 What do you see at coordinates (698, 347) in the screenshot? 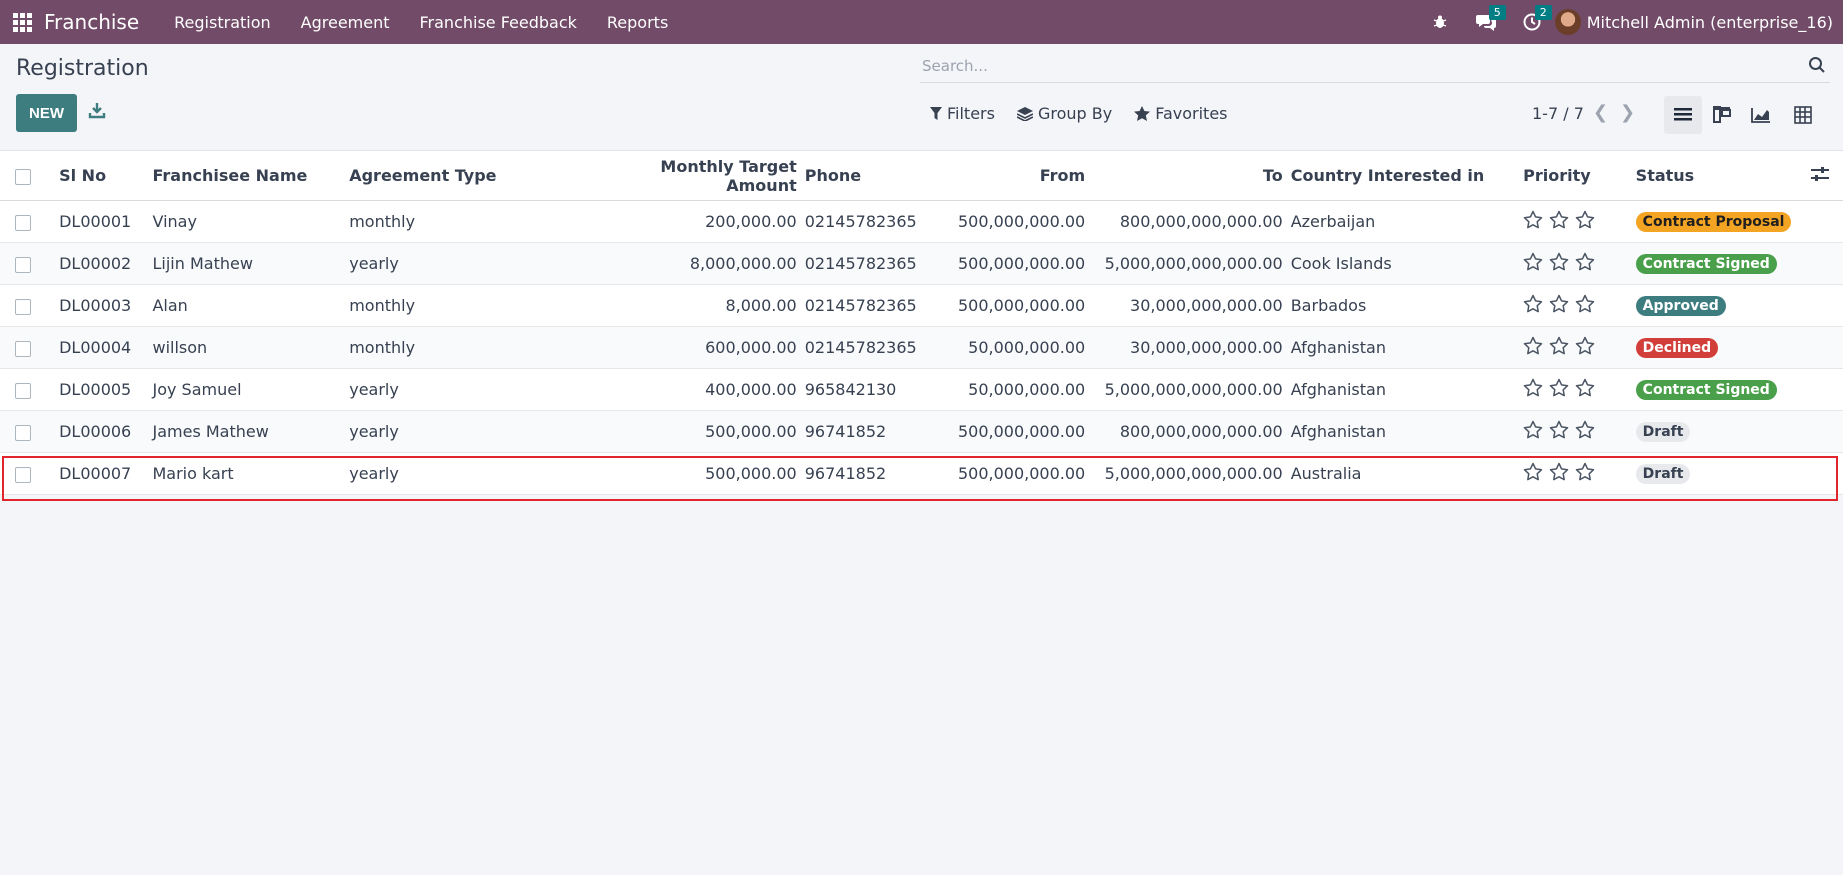
I see `cell-monthly-target-amount: 600,000.00` at bounding box center [698, 347].